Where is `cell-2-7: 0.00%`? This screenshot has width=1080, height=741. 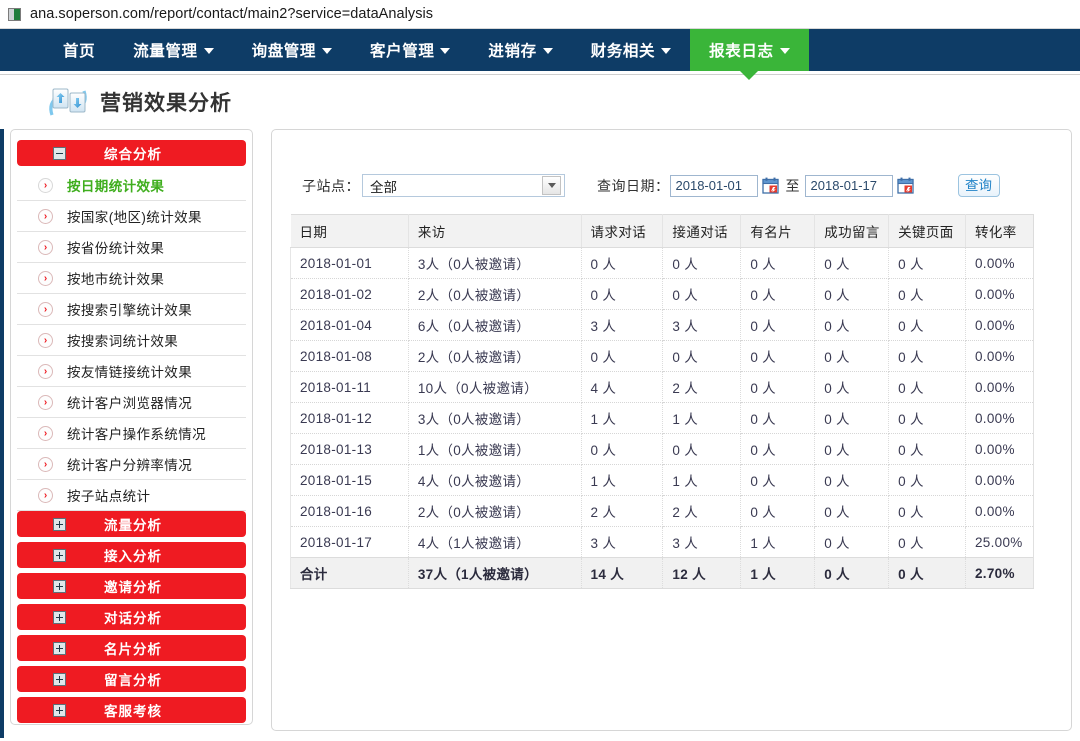
cell-2-7: 0.00% is located at coordinates (1000, 325).